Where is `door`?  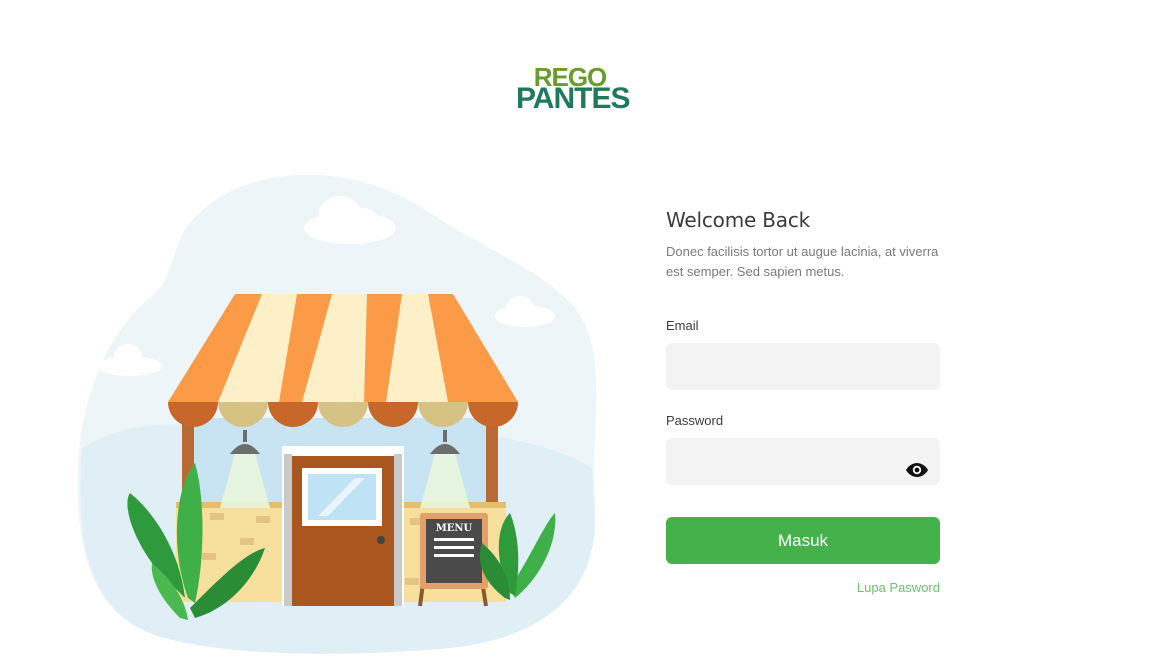
door is located at coordinates (343, 526).